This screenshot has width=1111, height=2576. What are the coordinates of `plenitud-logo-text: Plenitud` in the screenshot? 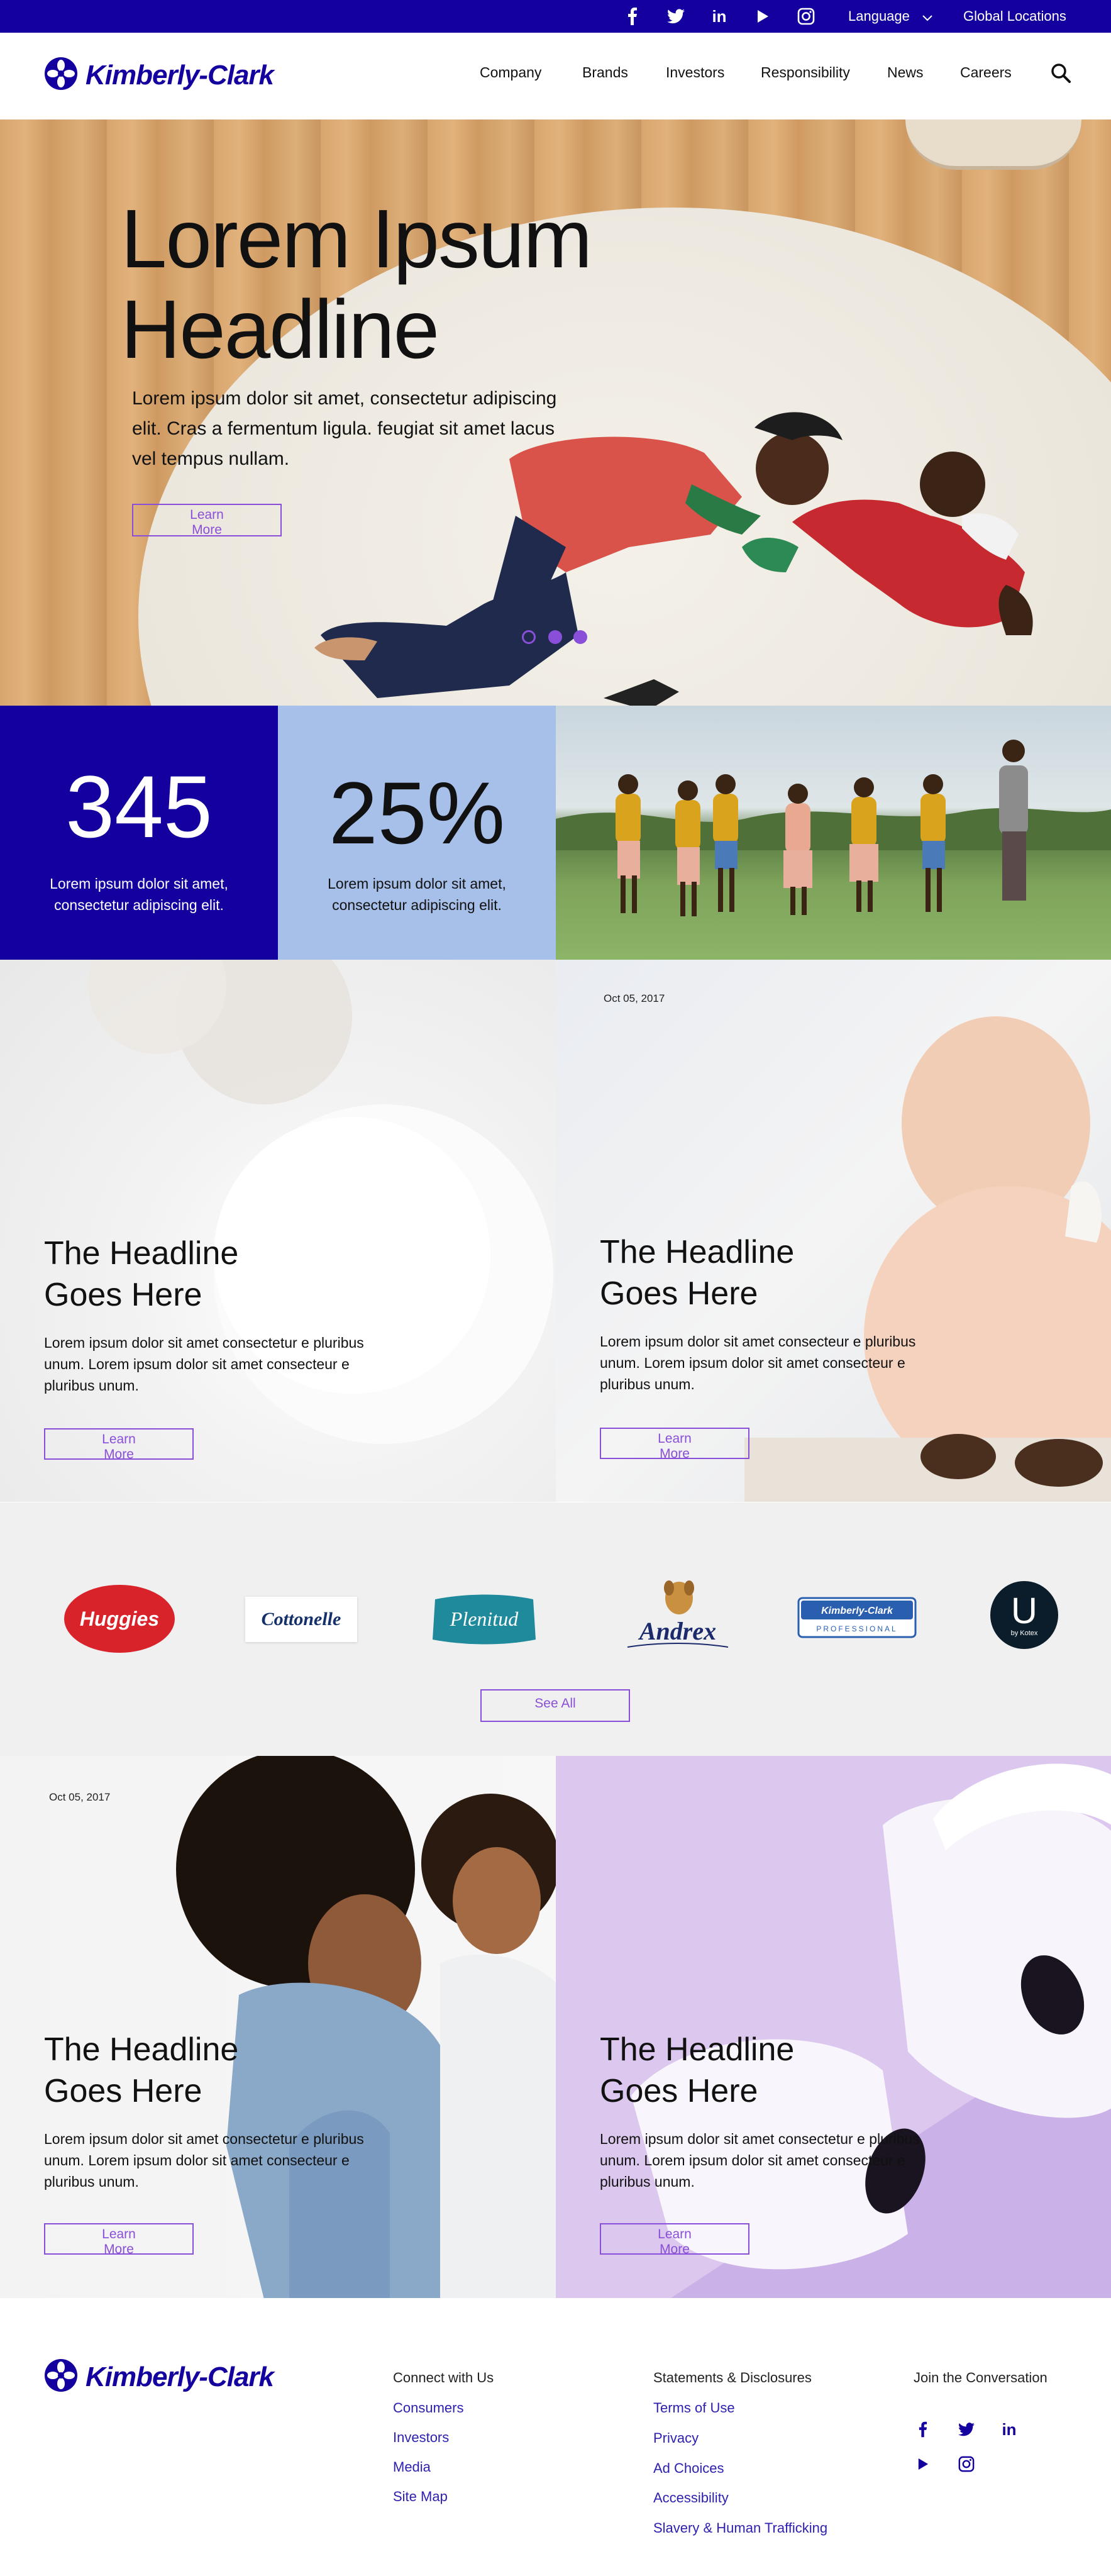 It's located at (485, 1618).